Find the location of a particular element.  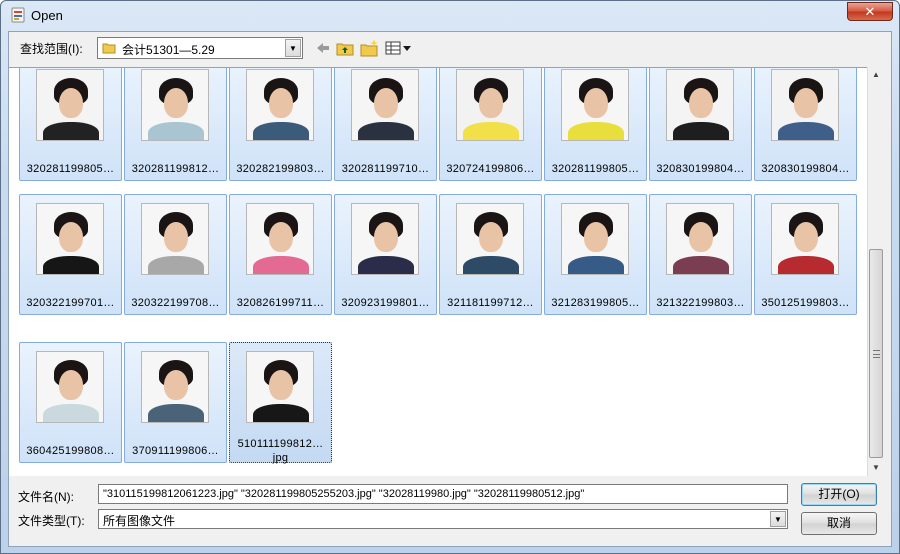

look-in-dropdown: 会计51301—5.29 ▼ is located at coordinates (200, 48).